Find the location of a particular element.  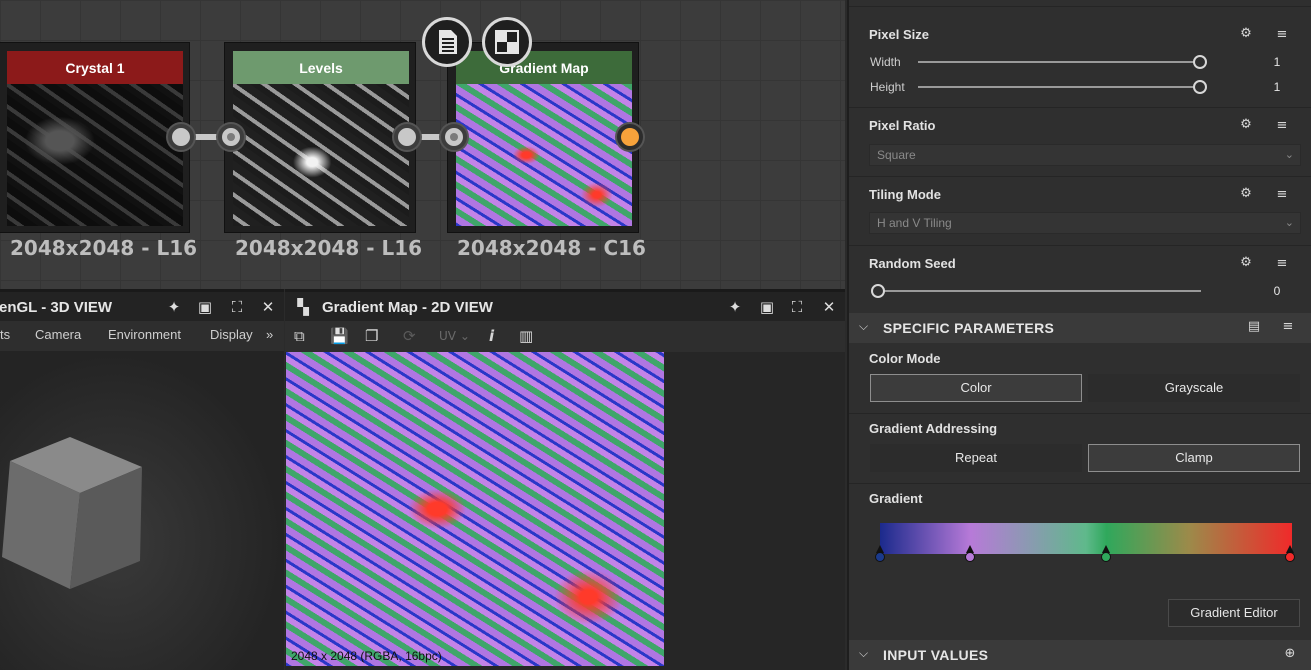

gradient-addressing-label: Gradient Addressing is located at coordinates (933, 428).